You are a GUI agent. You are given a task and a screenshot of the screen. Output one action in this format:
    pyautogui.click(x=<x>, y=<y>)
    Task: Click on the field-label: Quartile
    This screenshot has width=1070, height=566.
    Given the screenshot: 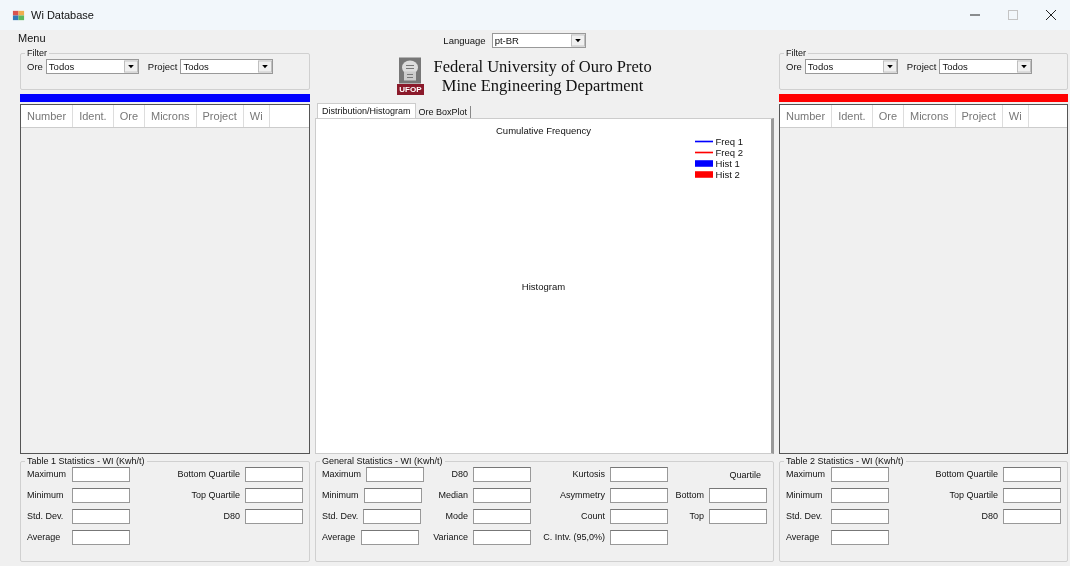 What is the action you would take?
    pyautogui.click(x=745, y=475)
    